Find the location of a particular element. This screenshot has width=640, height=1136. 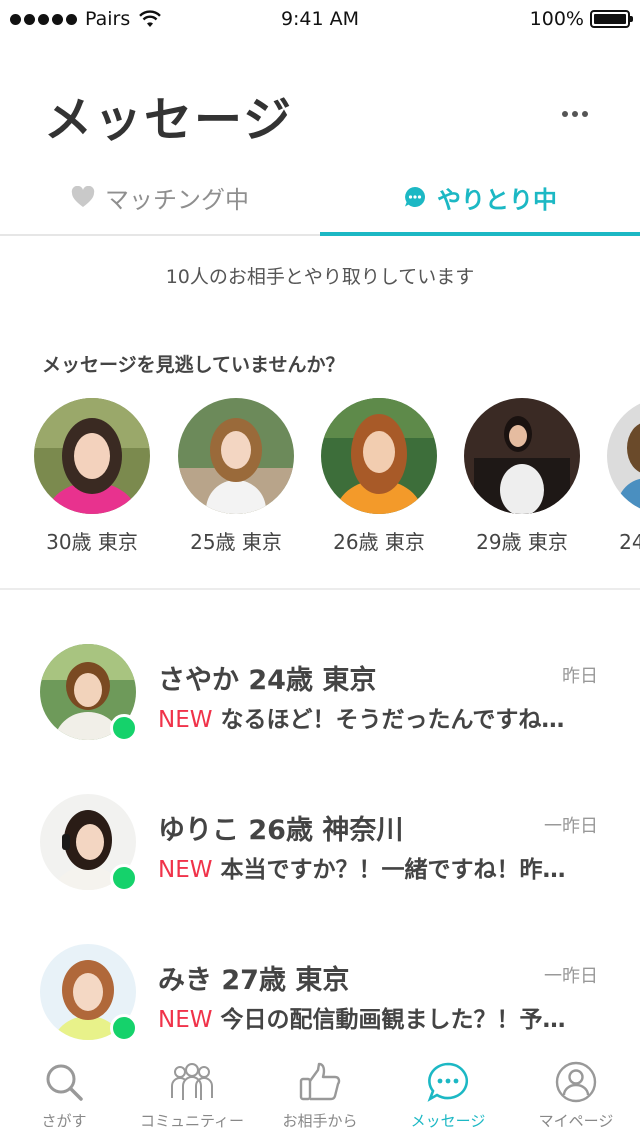

section-divider is located at coordinates (320, 589).